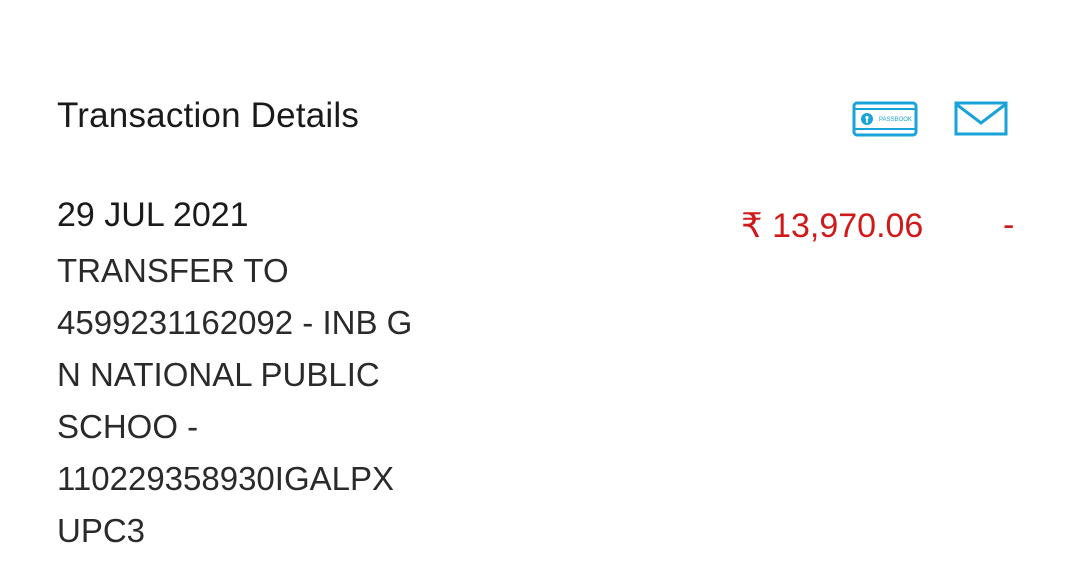 The height and width of the screenshot is (565, 1080). I want to click on passbook-icon-label: PASSBOOK, so click(895, 120).